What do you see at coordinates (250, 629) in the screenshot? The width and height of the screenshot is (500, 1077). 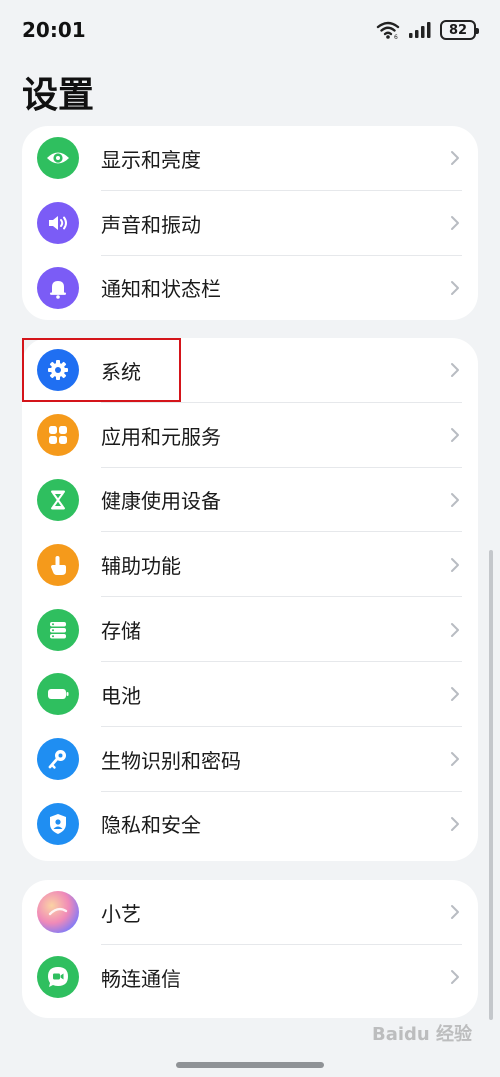 I see `settings-item-storage: 存储` at bounding box center [250, 629].